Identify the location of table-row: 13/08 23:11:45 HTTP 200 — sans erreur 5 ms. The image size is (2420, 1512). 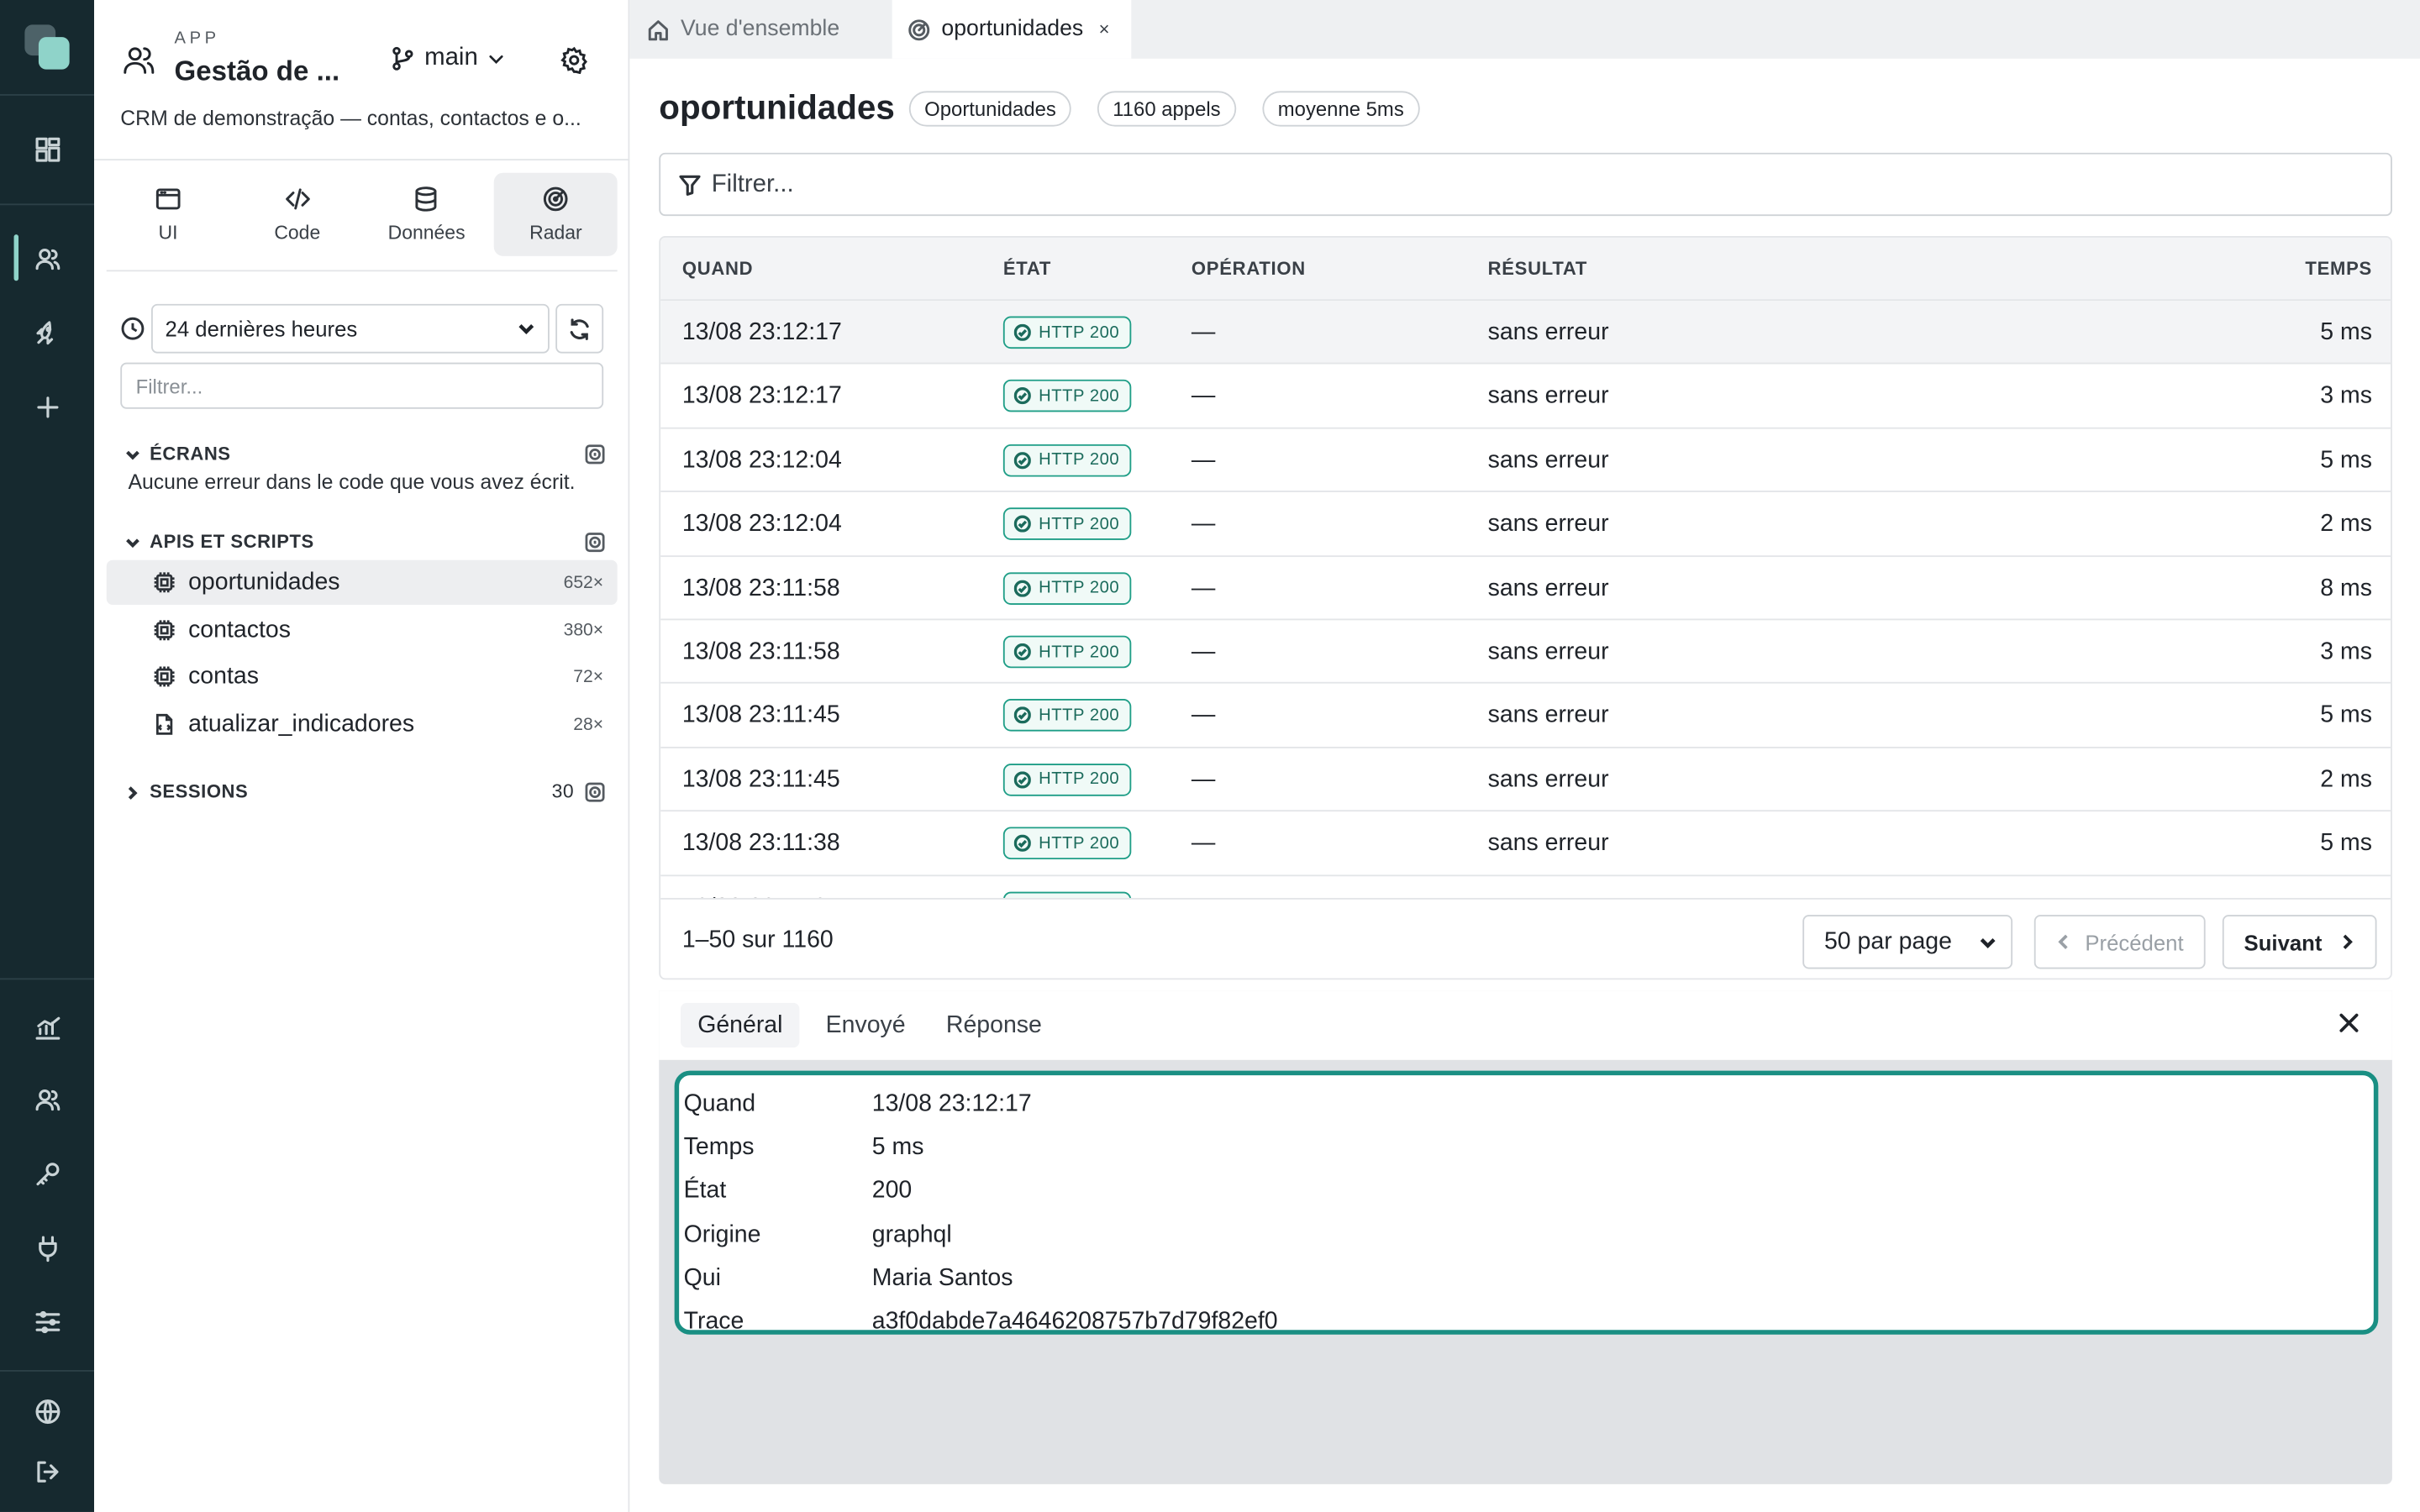
(1526, 716).